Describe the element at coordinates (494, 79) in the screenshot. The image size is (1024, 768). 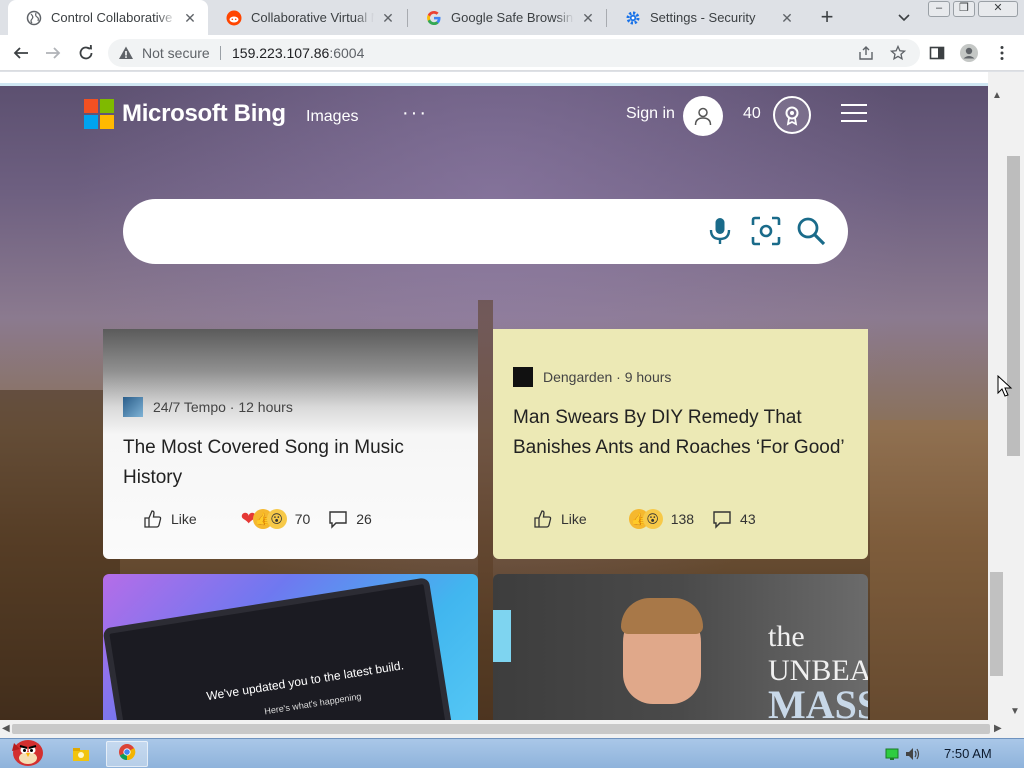
I see `page-top-strip` at that location.